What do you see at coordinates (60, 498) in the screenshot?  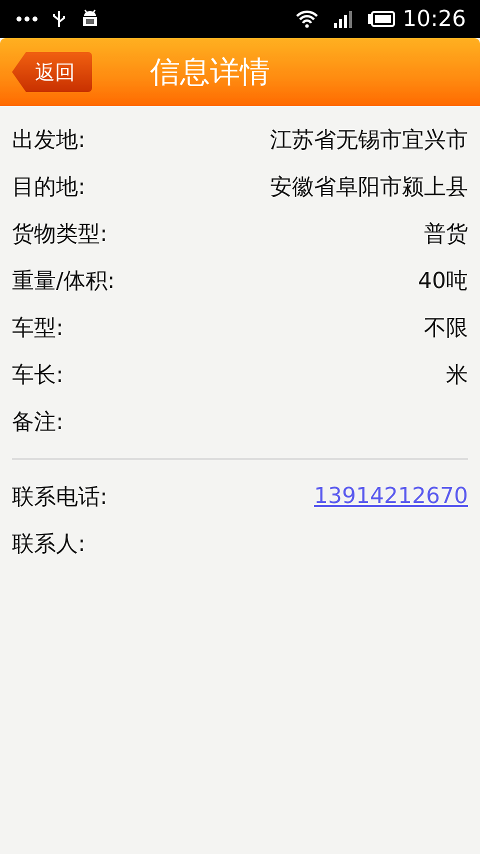 I see `field-label: 联系电话:` at bounding box center [60, 498].